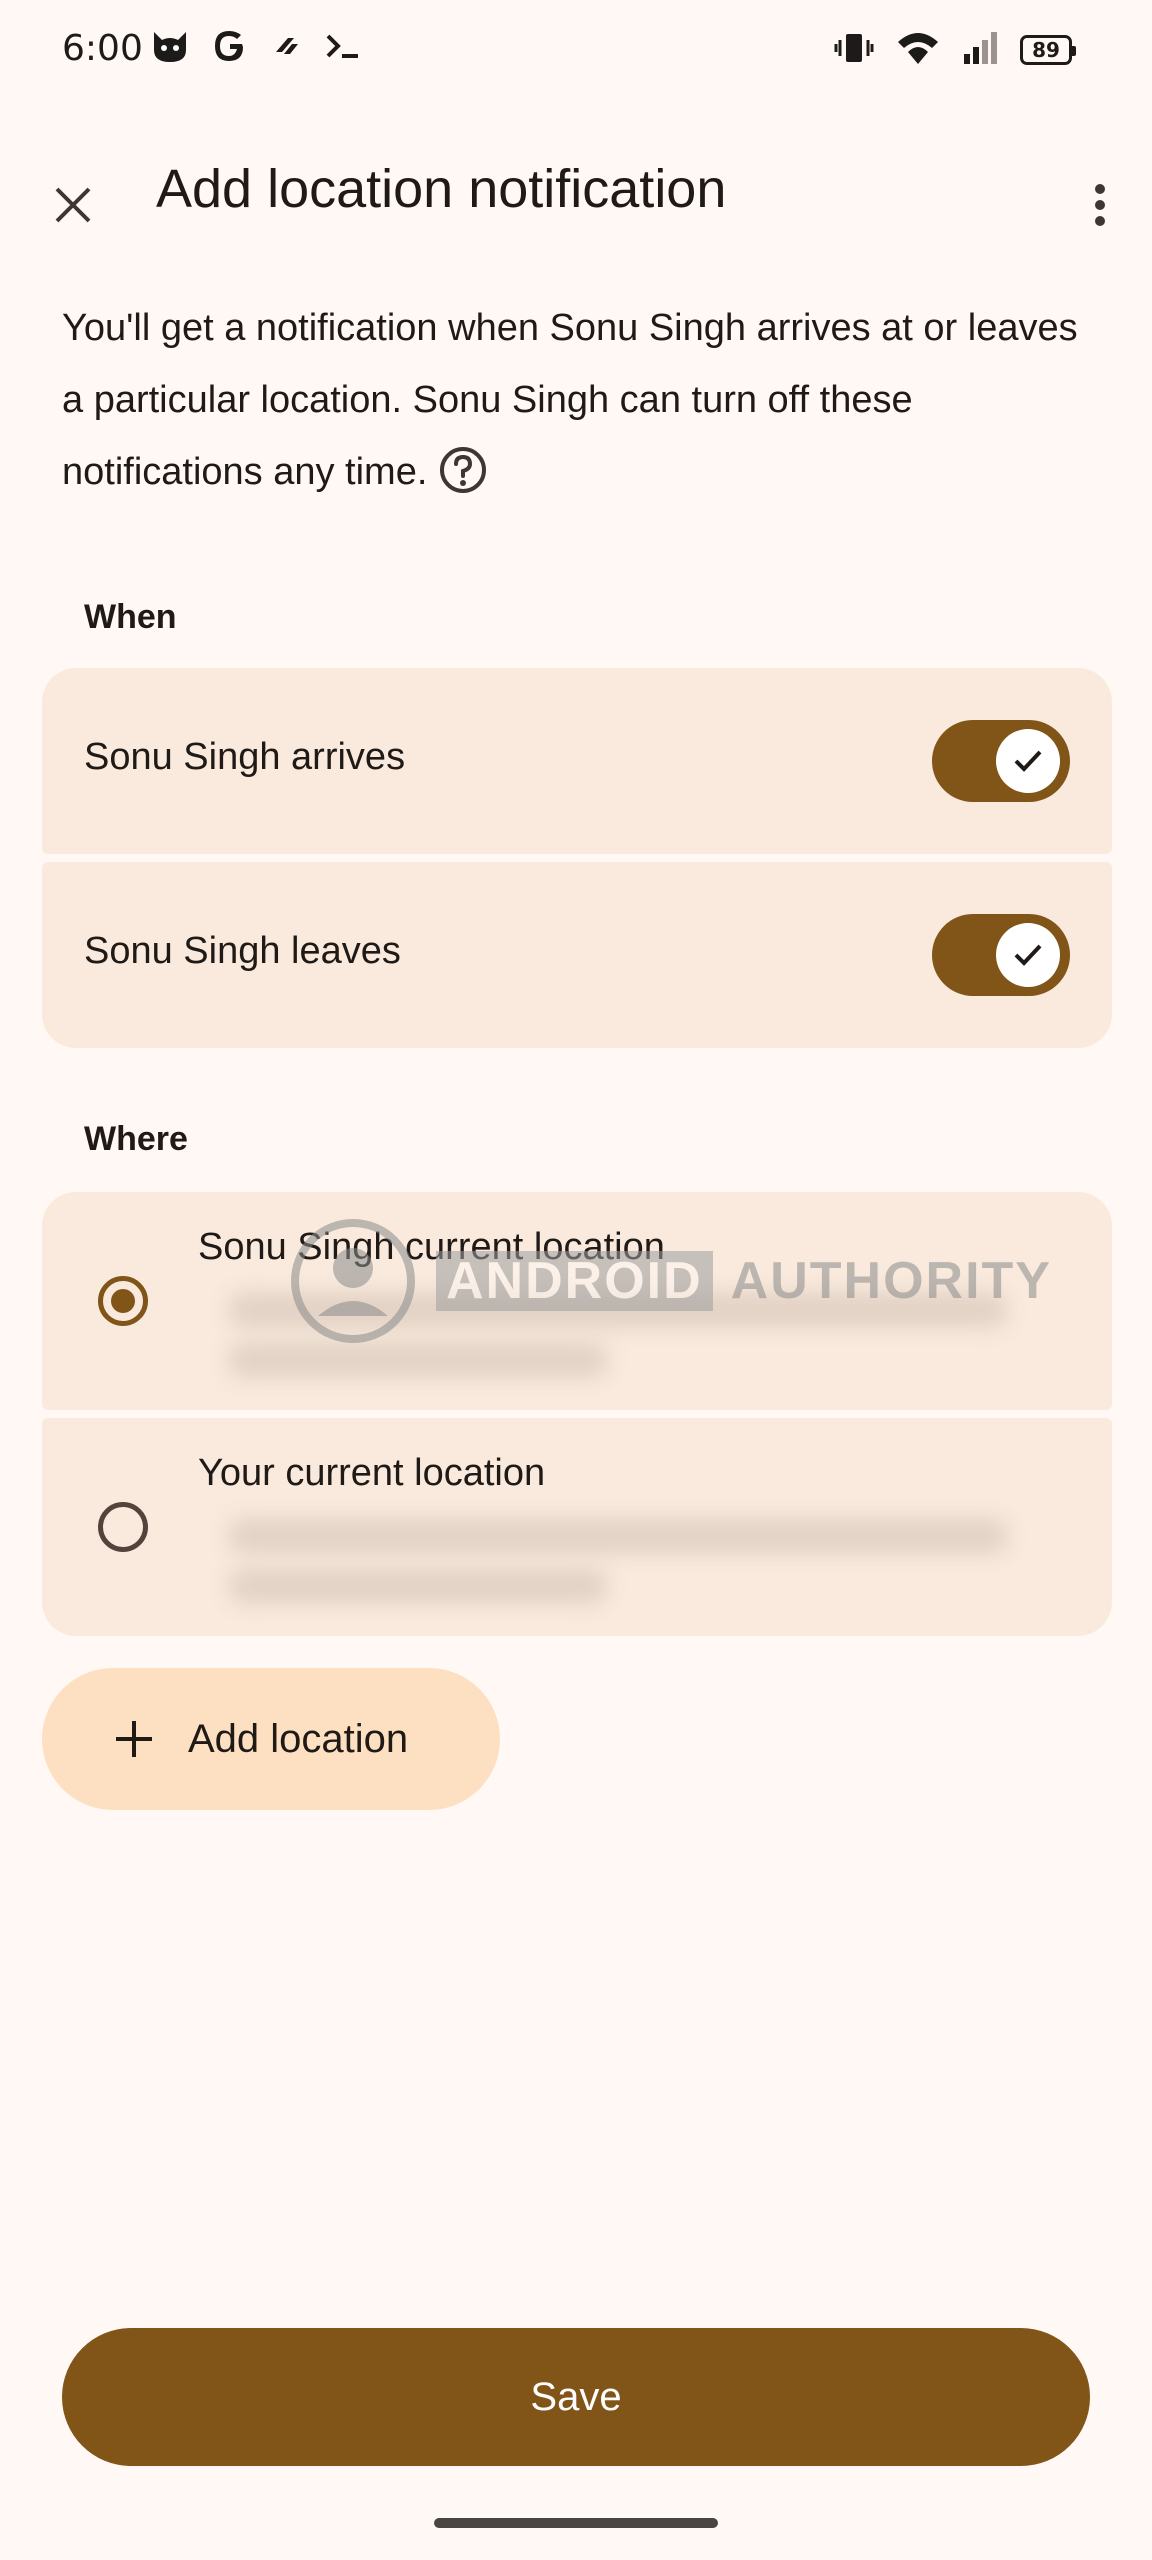 Image resolution: width=1152 pixels, height=2560 pixels. Describe the element at coordinates (854, 50) in the screenshot. I see `vibrate-icon` at that location.